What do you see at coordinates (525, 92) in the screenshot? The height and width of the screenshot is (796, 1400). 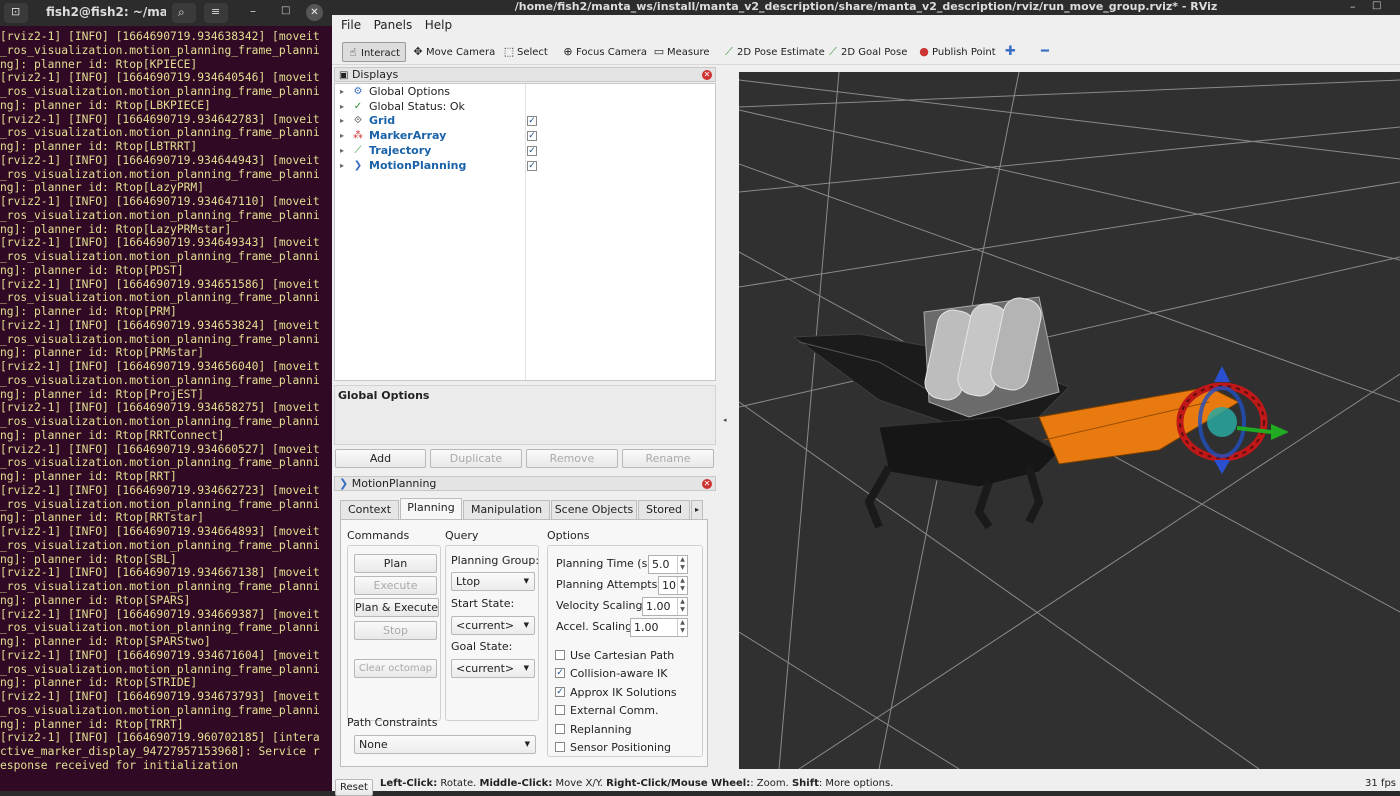 I see `tree-item-global-options: ▸ ⚙ Global Options` at bounding box center [525, 92].